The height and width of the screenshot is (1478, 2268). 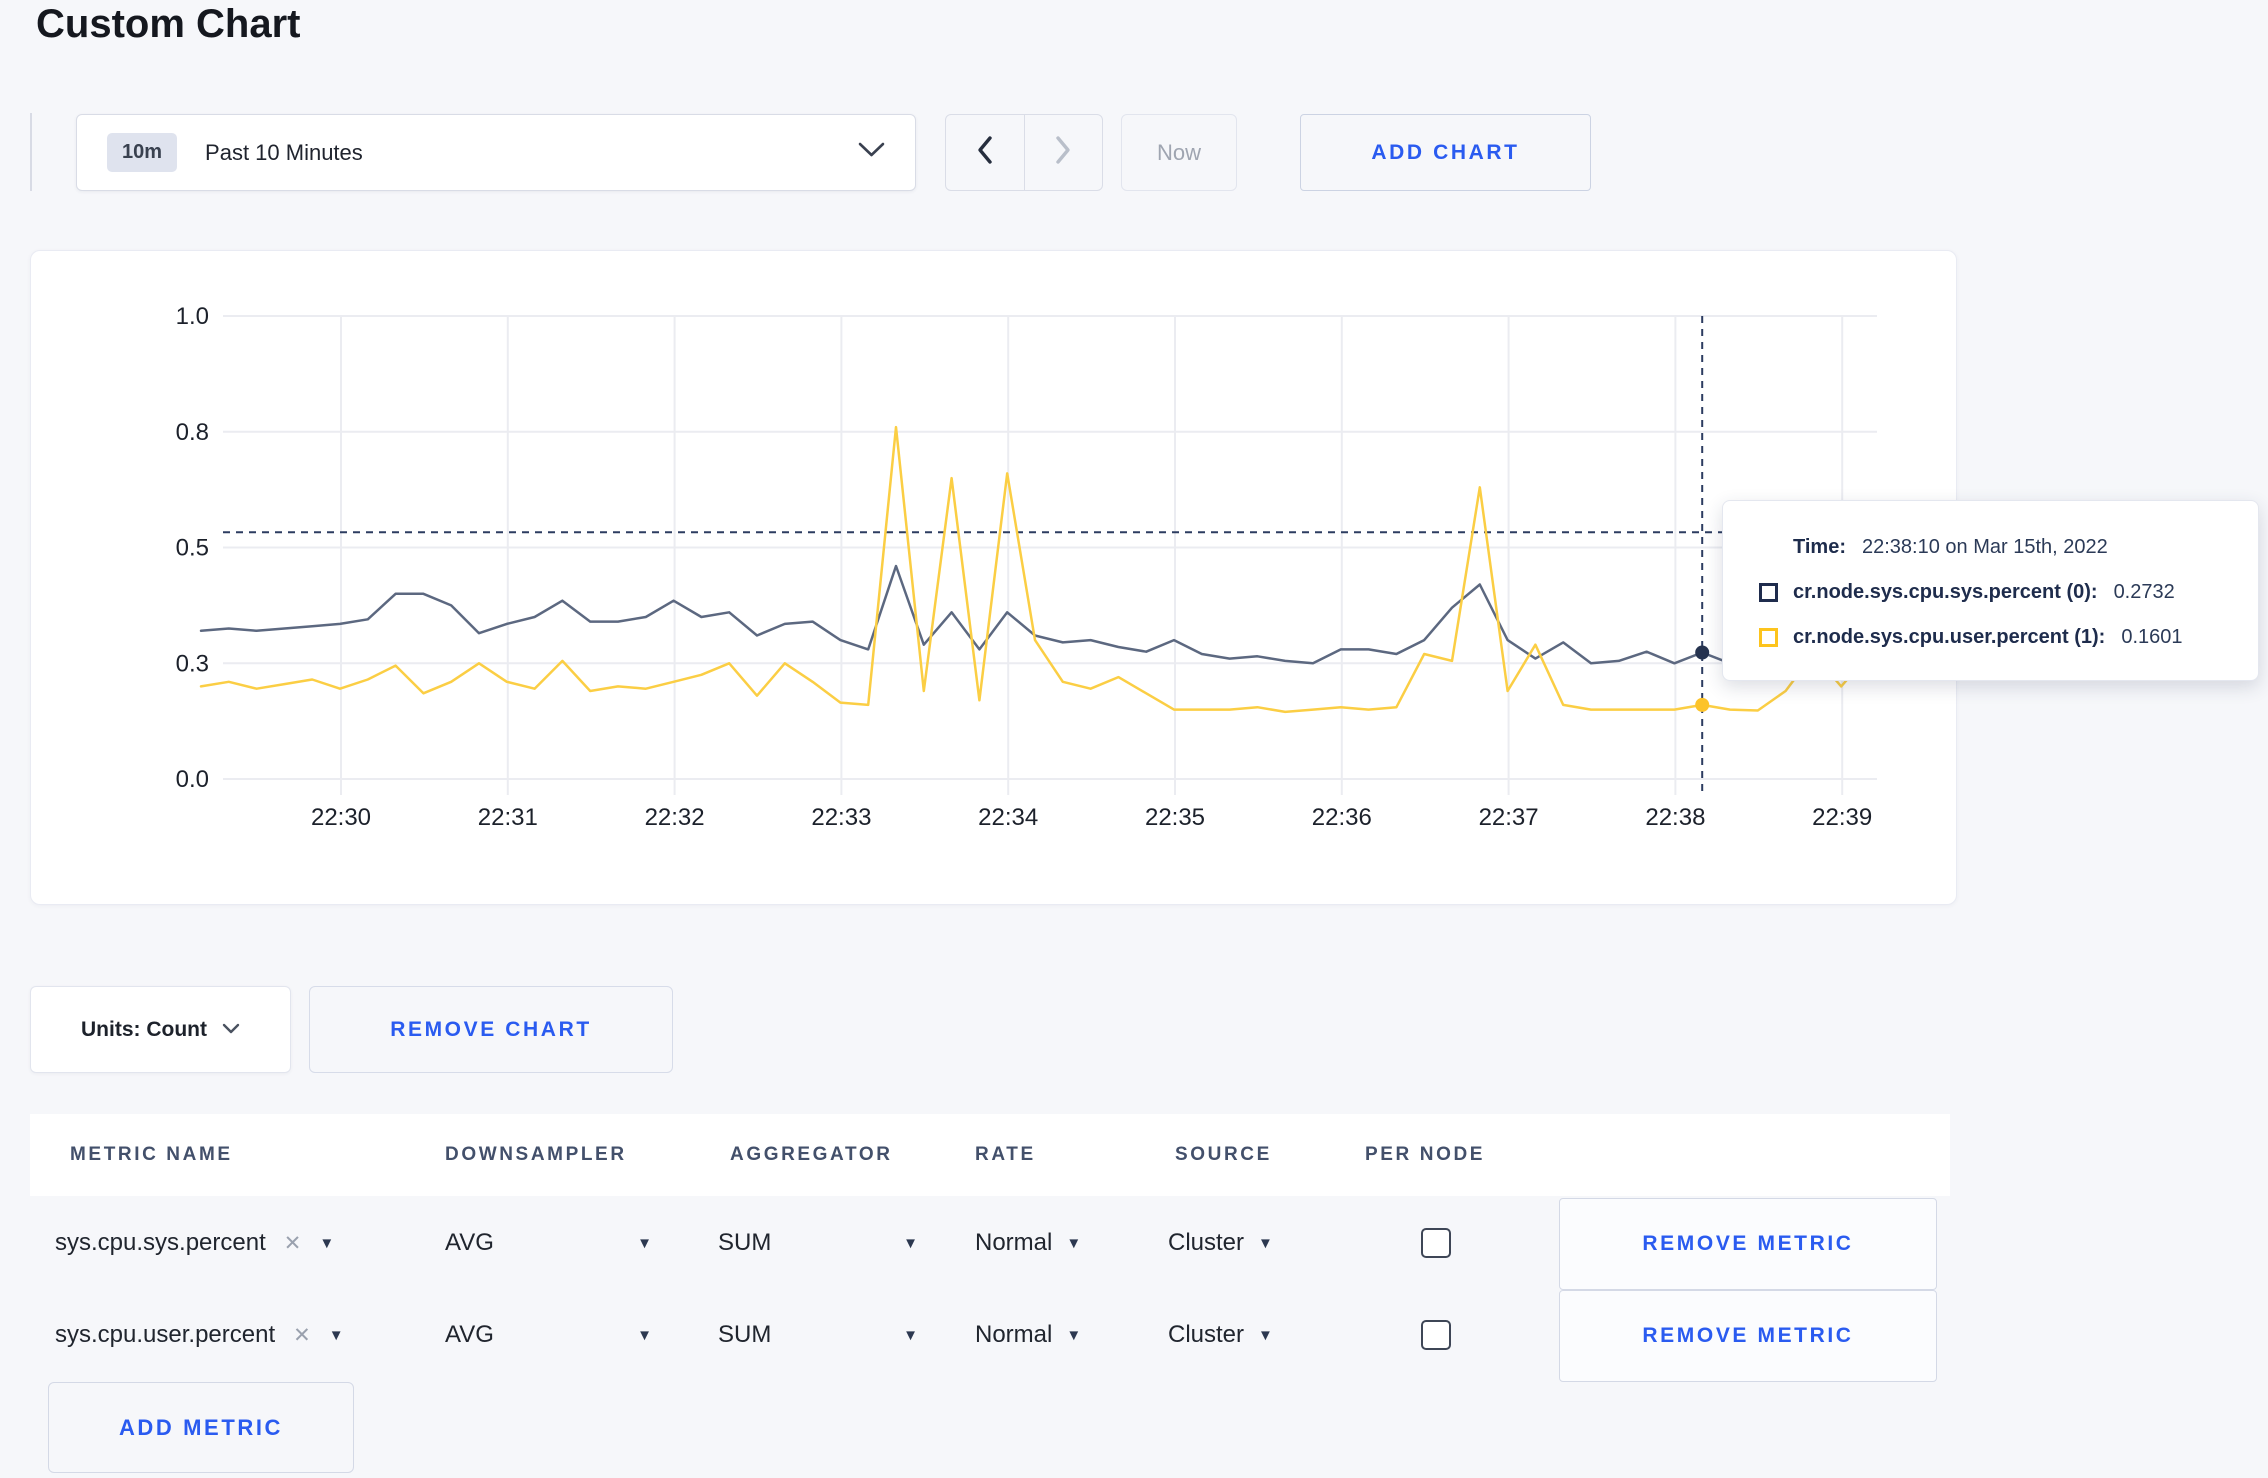 I want to click on x-tick-label: 22:30, so click(x=341, y=817).